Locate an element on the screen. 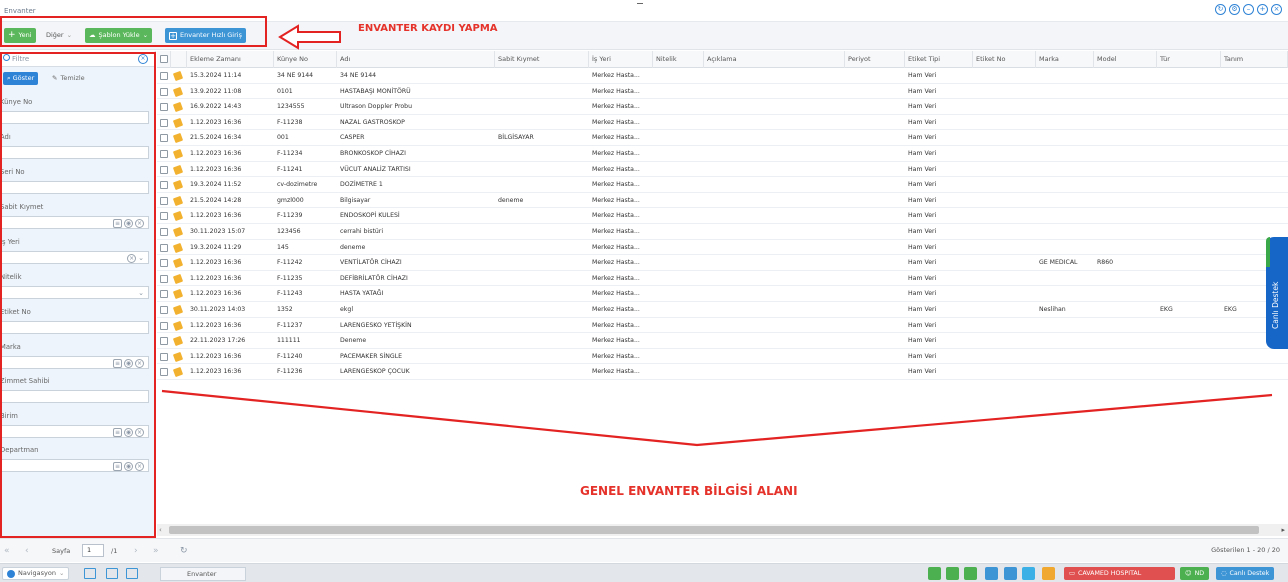 The image size is (1288, 582). refresh-icon is located at coordinates (934, 573).